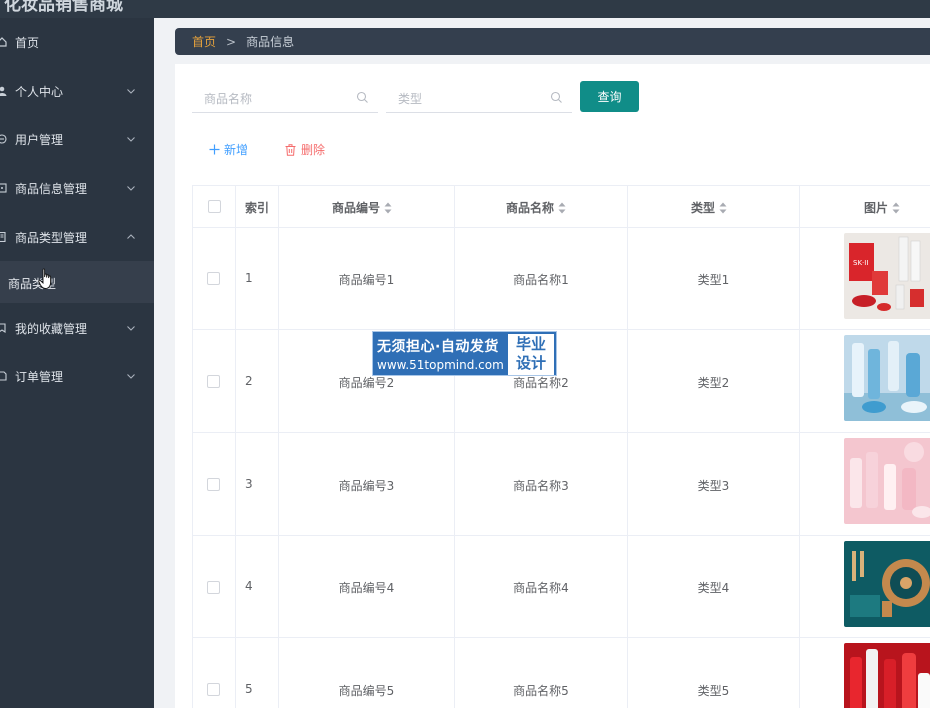 The image size is (930, 708). Describe the element at coordinates (366, 588) in the screenshot. I see `cell-code: 商品编号4` at that location.